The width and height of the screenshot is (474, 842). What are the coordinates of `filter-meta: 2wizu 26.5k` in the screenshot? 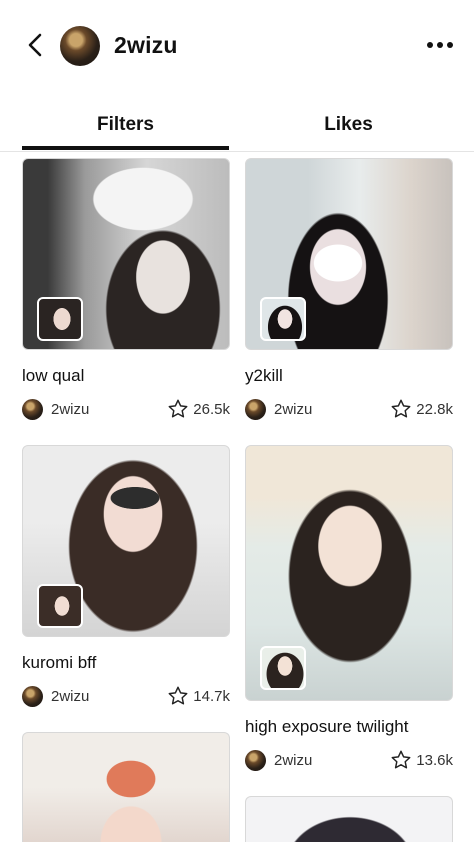 It's located at (126, 409).